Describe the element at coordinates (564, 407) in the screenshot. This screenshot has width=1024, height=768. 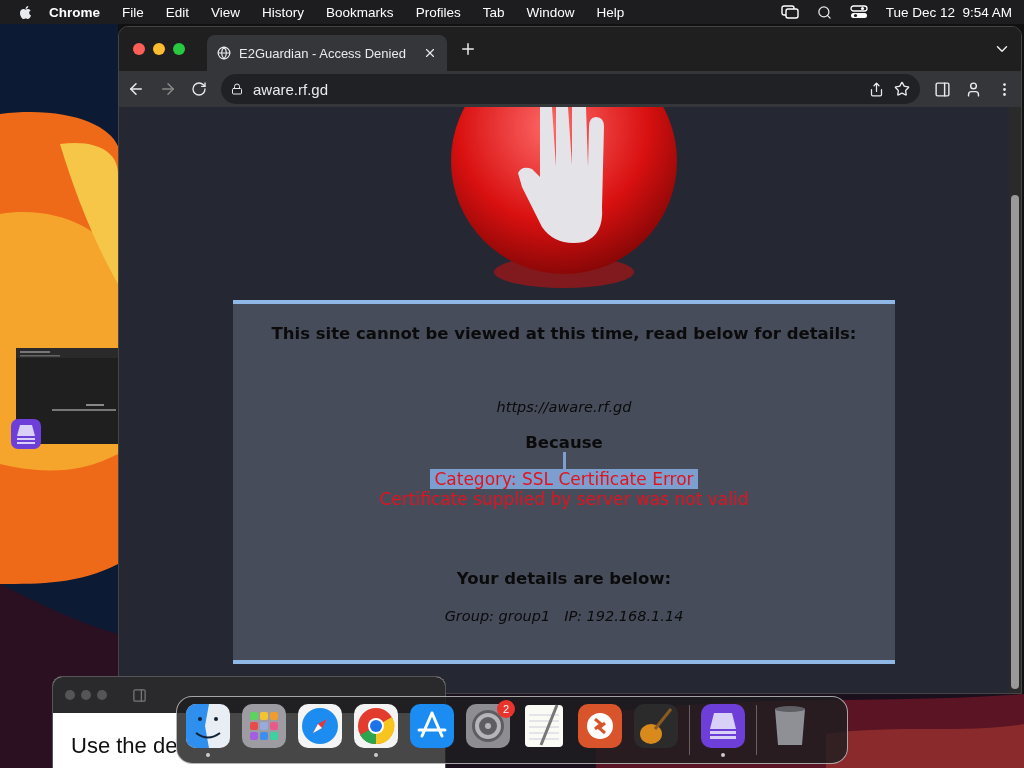
I see `blocked-url: https://aware.rf.gd` at that location.